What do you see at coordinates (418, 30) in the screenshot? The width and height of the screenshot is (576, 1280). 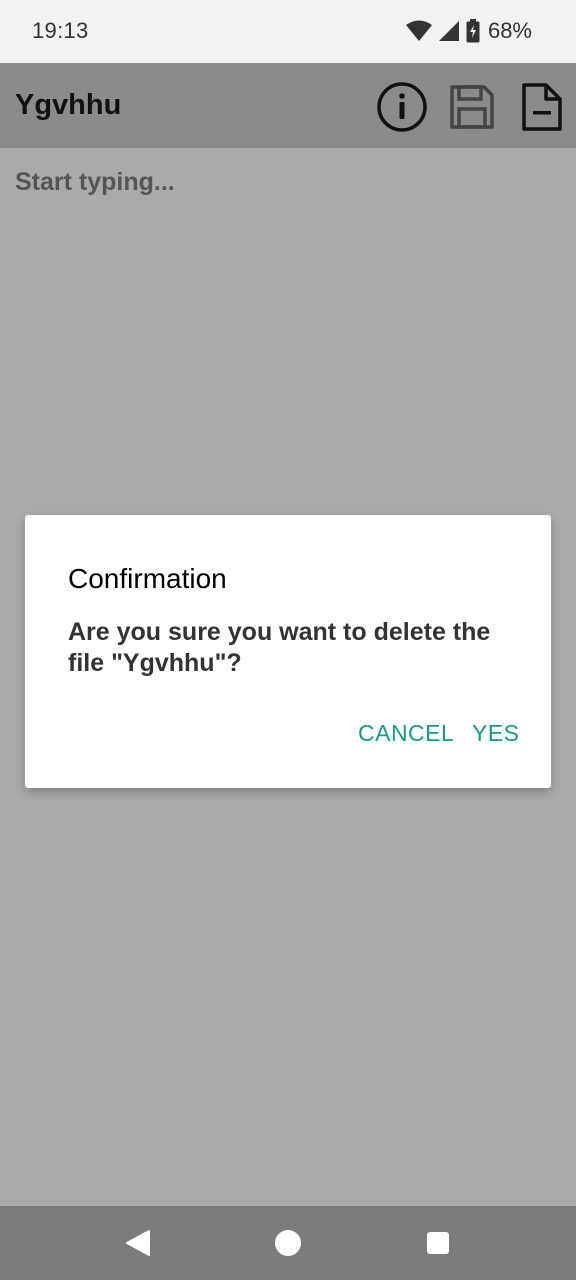 I see `wifi-icon` at bounding box center [418, 30].